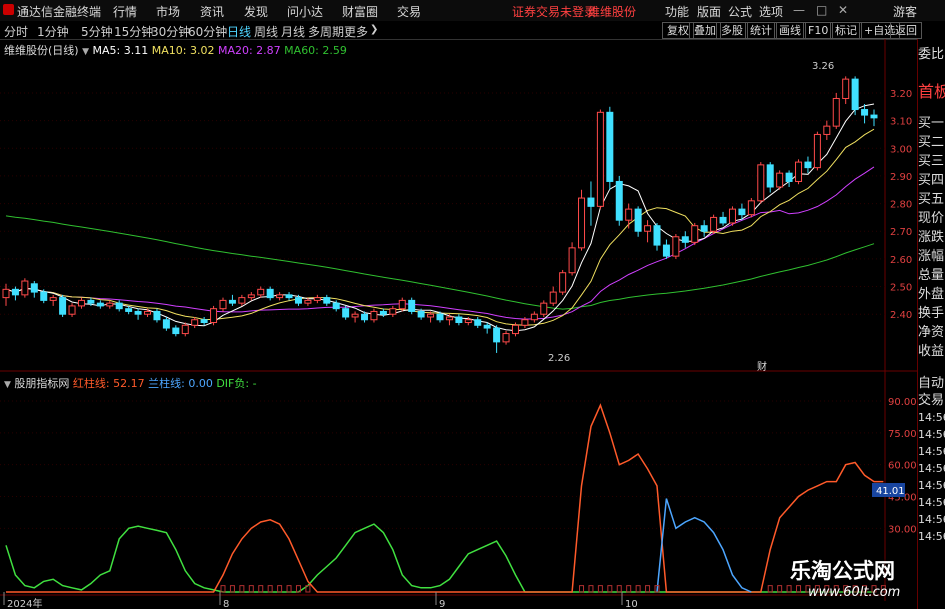  Describe the element at coordinates (901, 122) in the screenshot. I see `price-tick-label: 3.10` at that location.